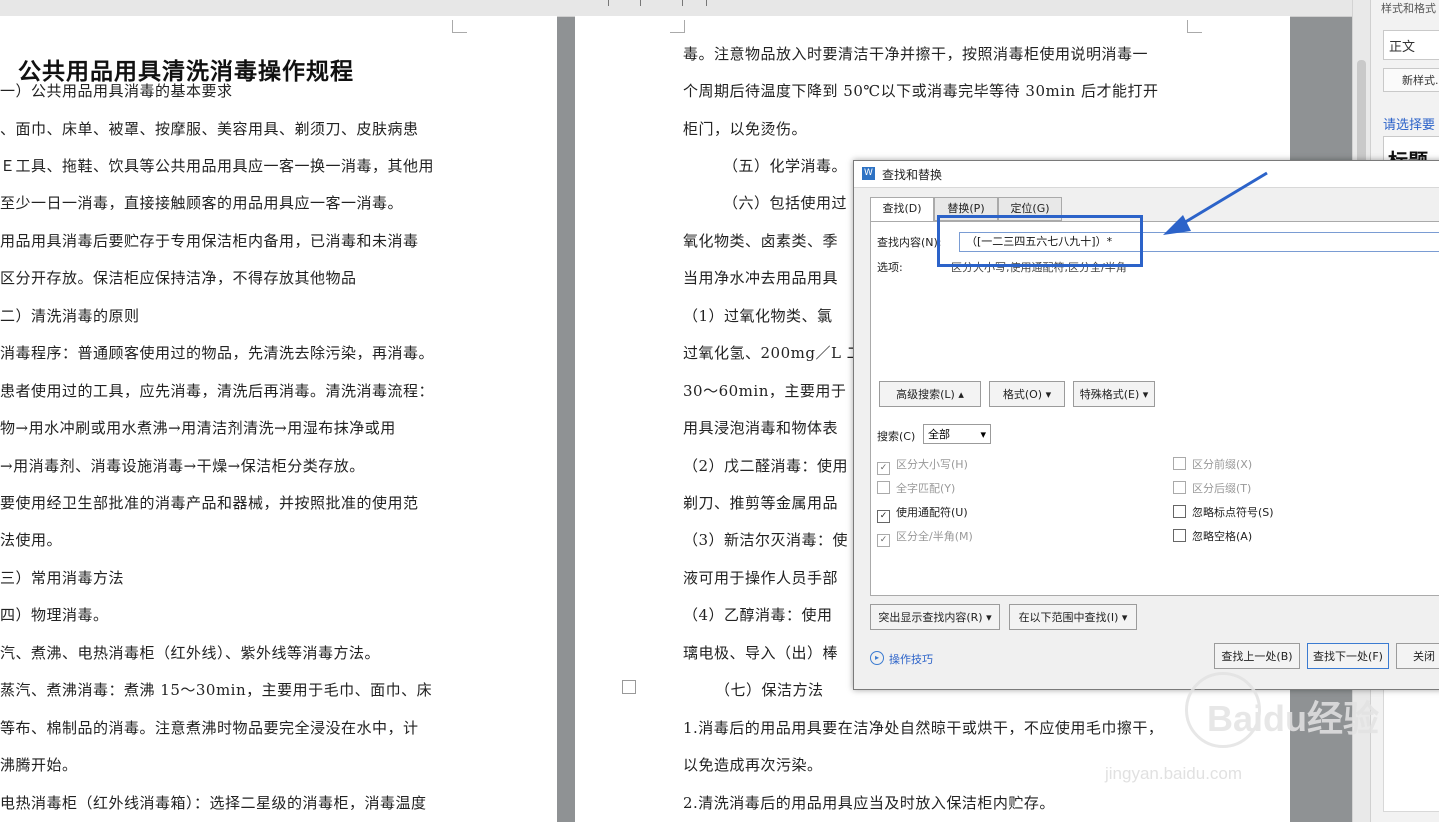 Image resolution: width=1439 pixels, height=822 pixels. I want to click on highlight-results-button: 突出显示查找内容(R) ▾, so click(935, 617).